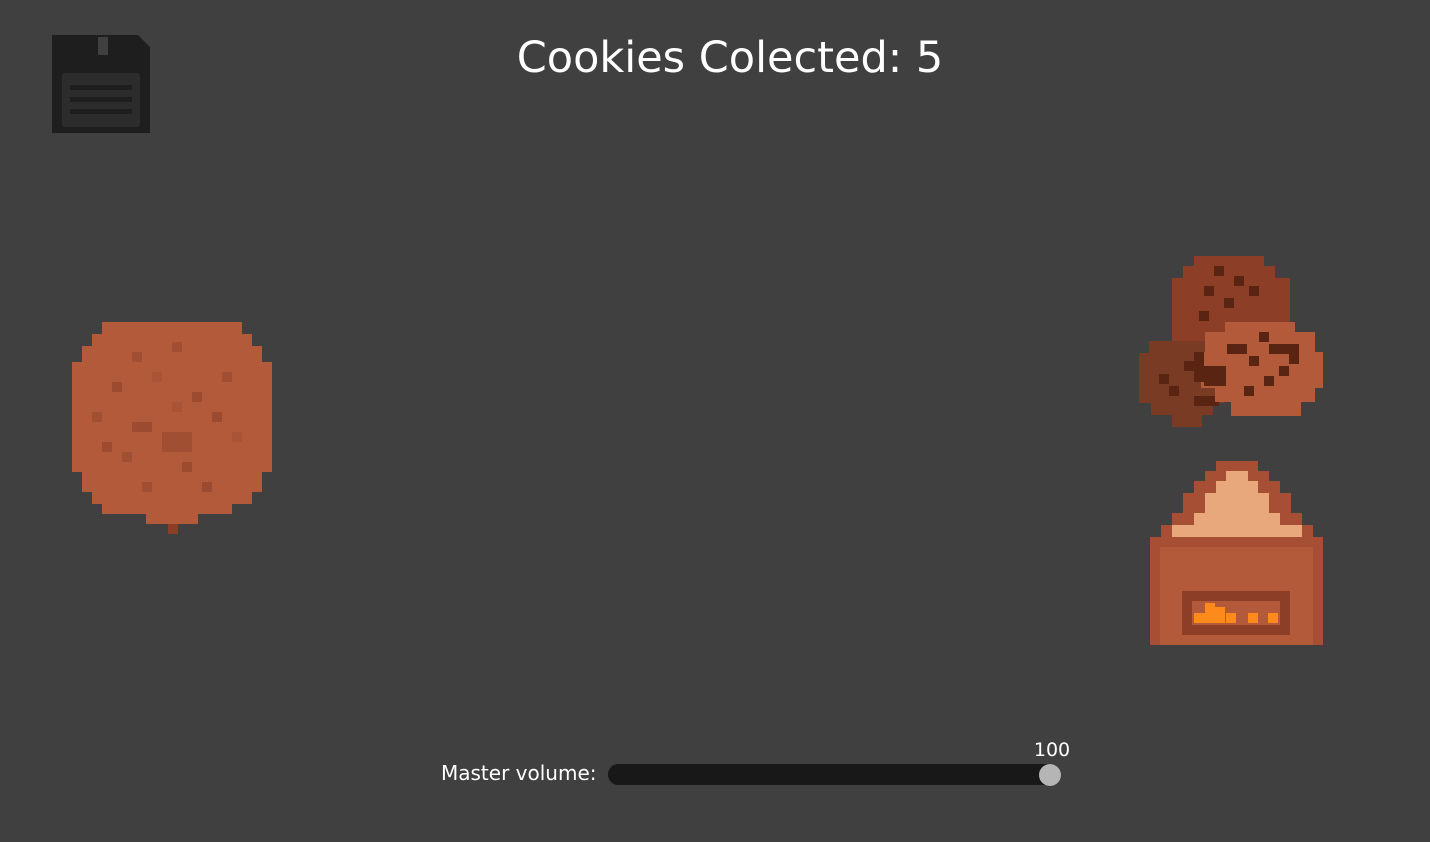 The height and width of the screenshot is (842, 1430). I want to click on master-volume-value: 100, so click(1052, 750).